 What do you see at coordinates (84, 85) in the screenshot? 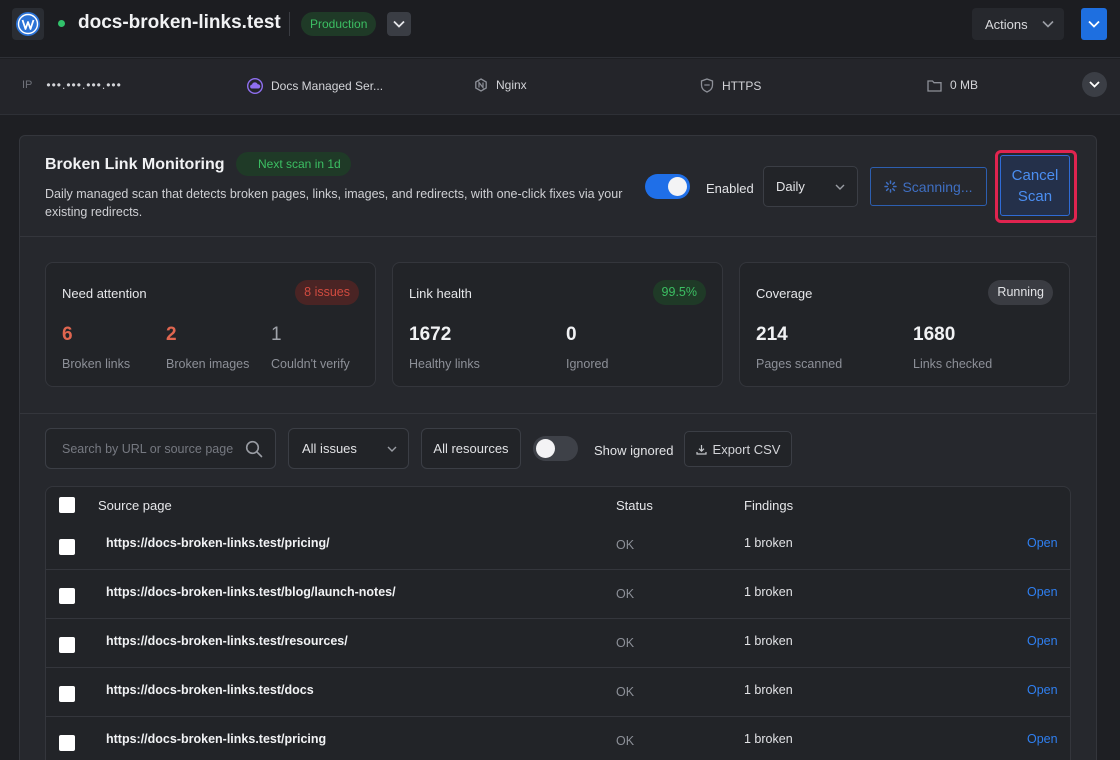
I see `ip-value: •••.•••.•••.•••` at bounding box center [84, 85].